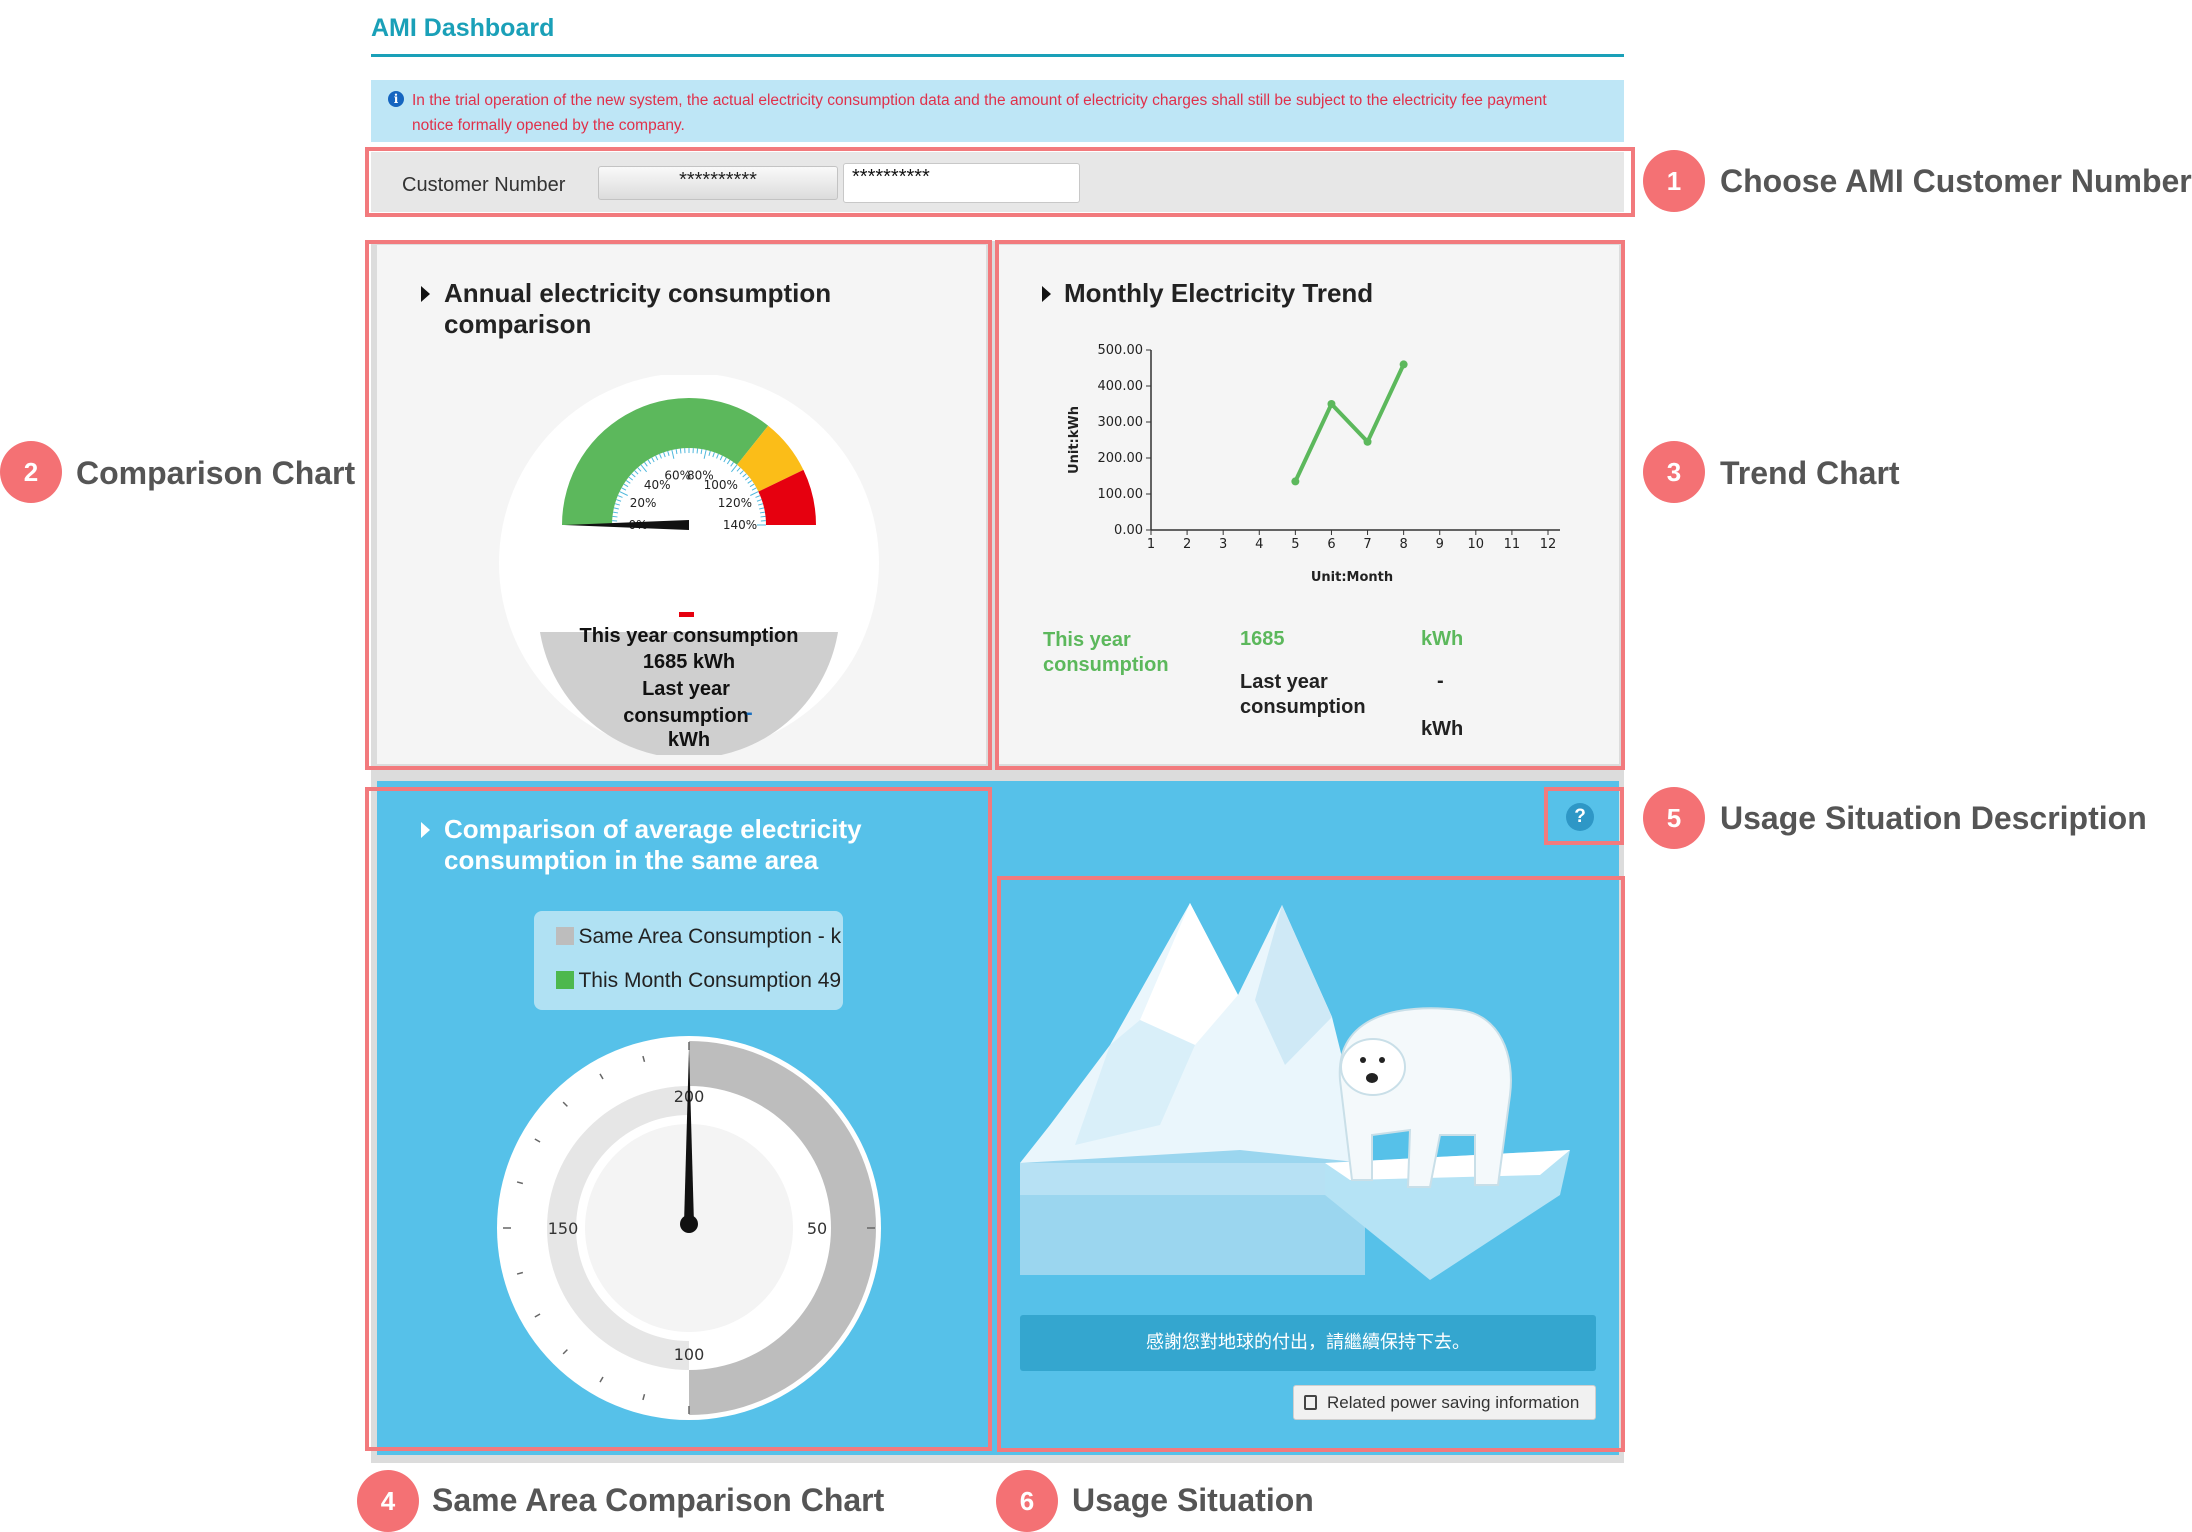  I want to click on callout-badge-6: 6, so click(1027, 1501).